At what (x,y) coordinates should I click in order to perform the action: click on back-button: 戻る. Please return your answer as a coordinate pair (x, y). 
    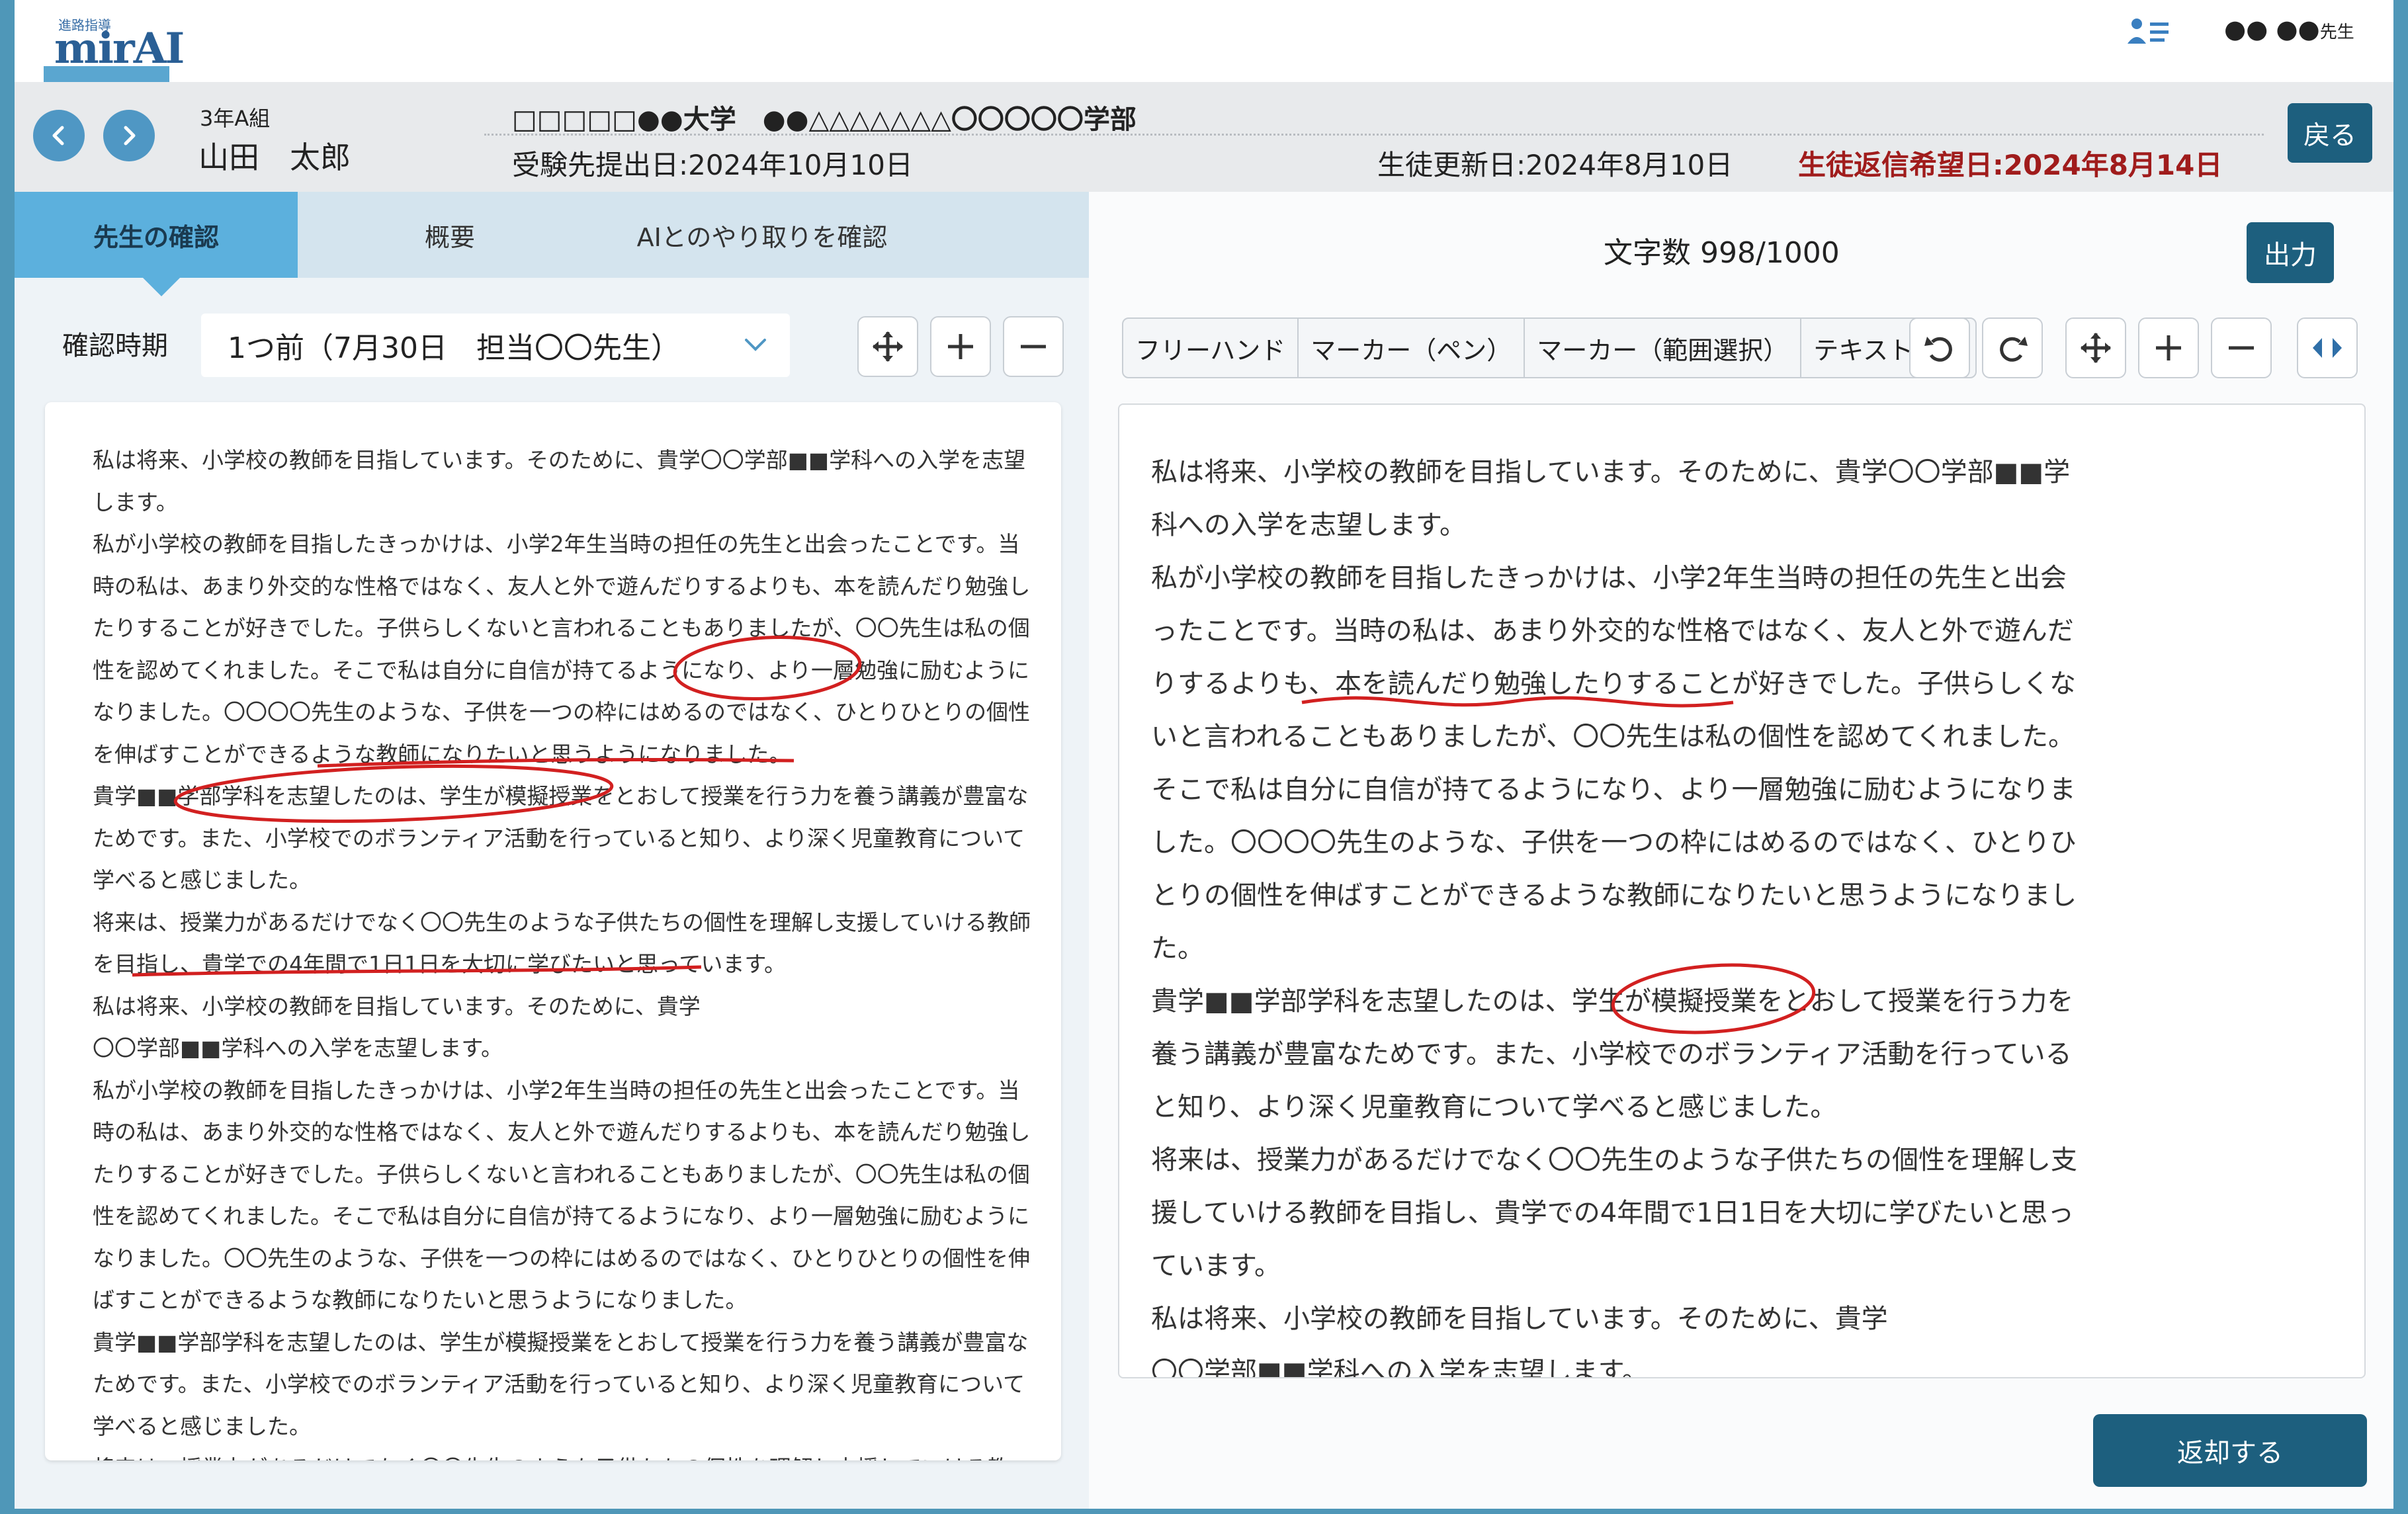
    Looking at the image, I should click on (2330, 133).